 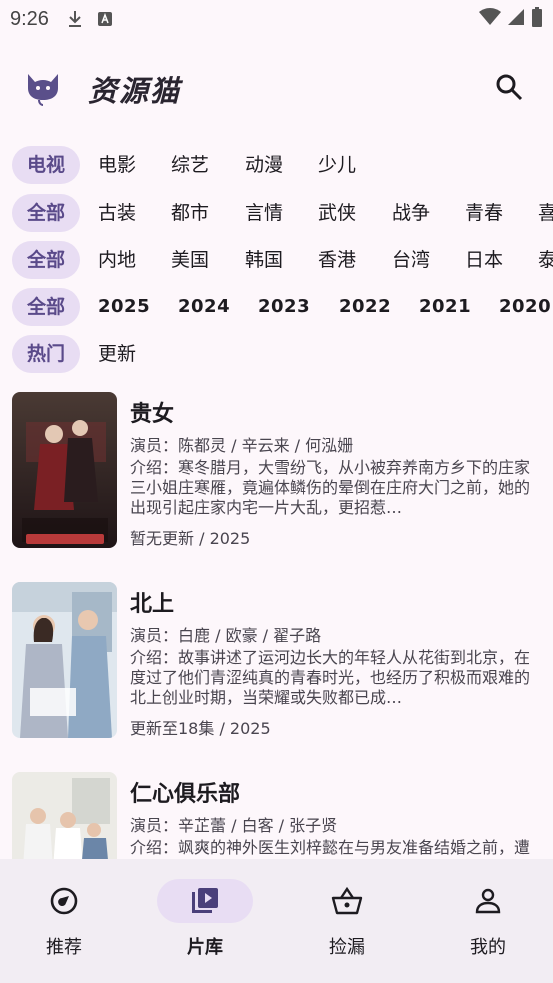 I want to click on item-meta: 更新至18集 / 2025, so click(x=200, y=728).